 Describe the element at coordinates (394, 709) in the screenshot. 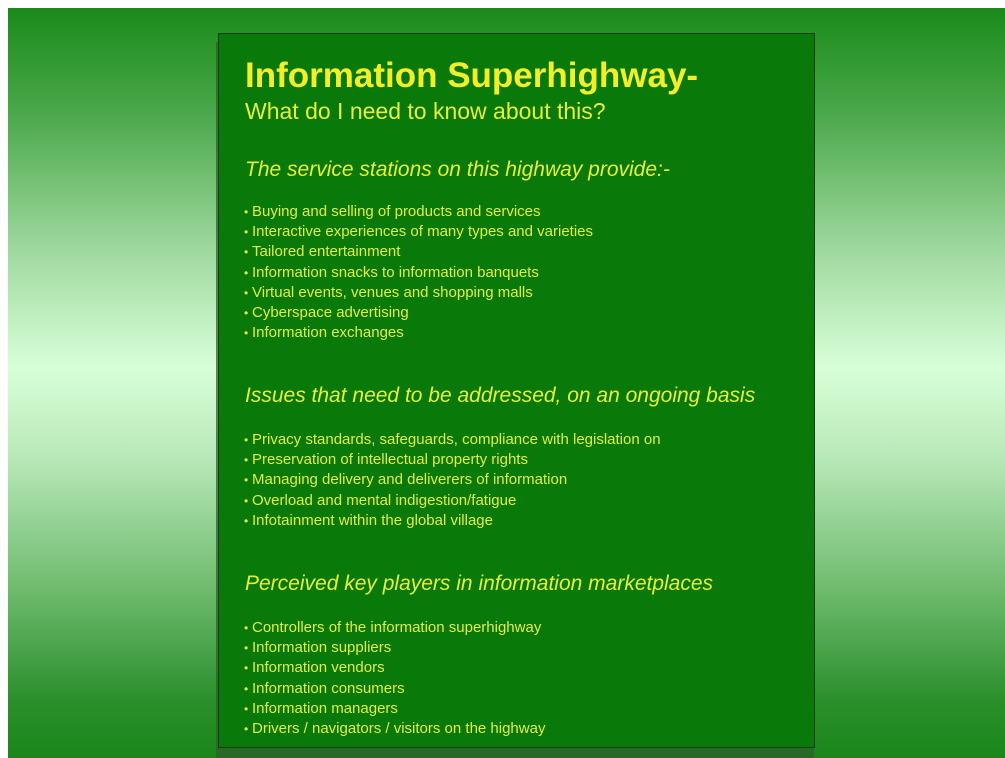

I see `list-item: • Information managers` at that location.